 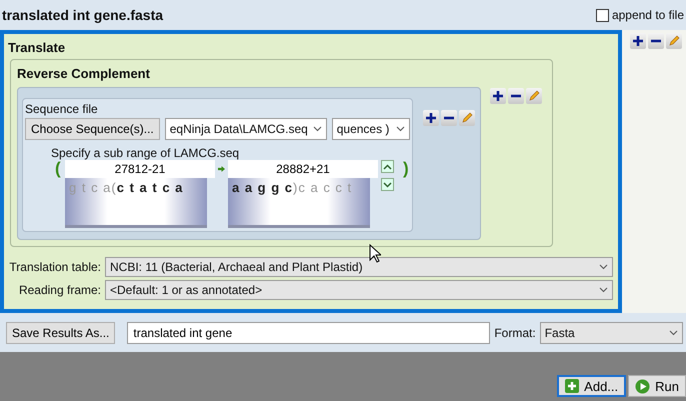 I want to click on sequence-preview: a a g g c)c a c c t, so click(x=299, y=203).